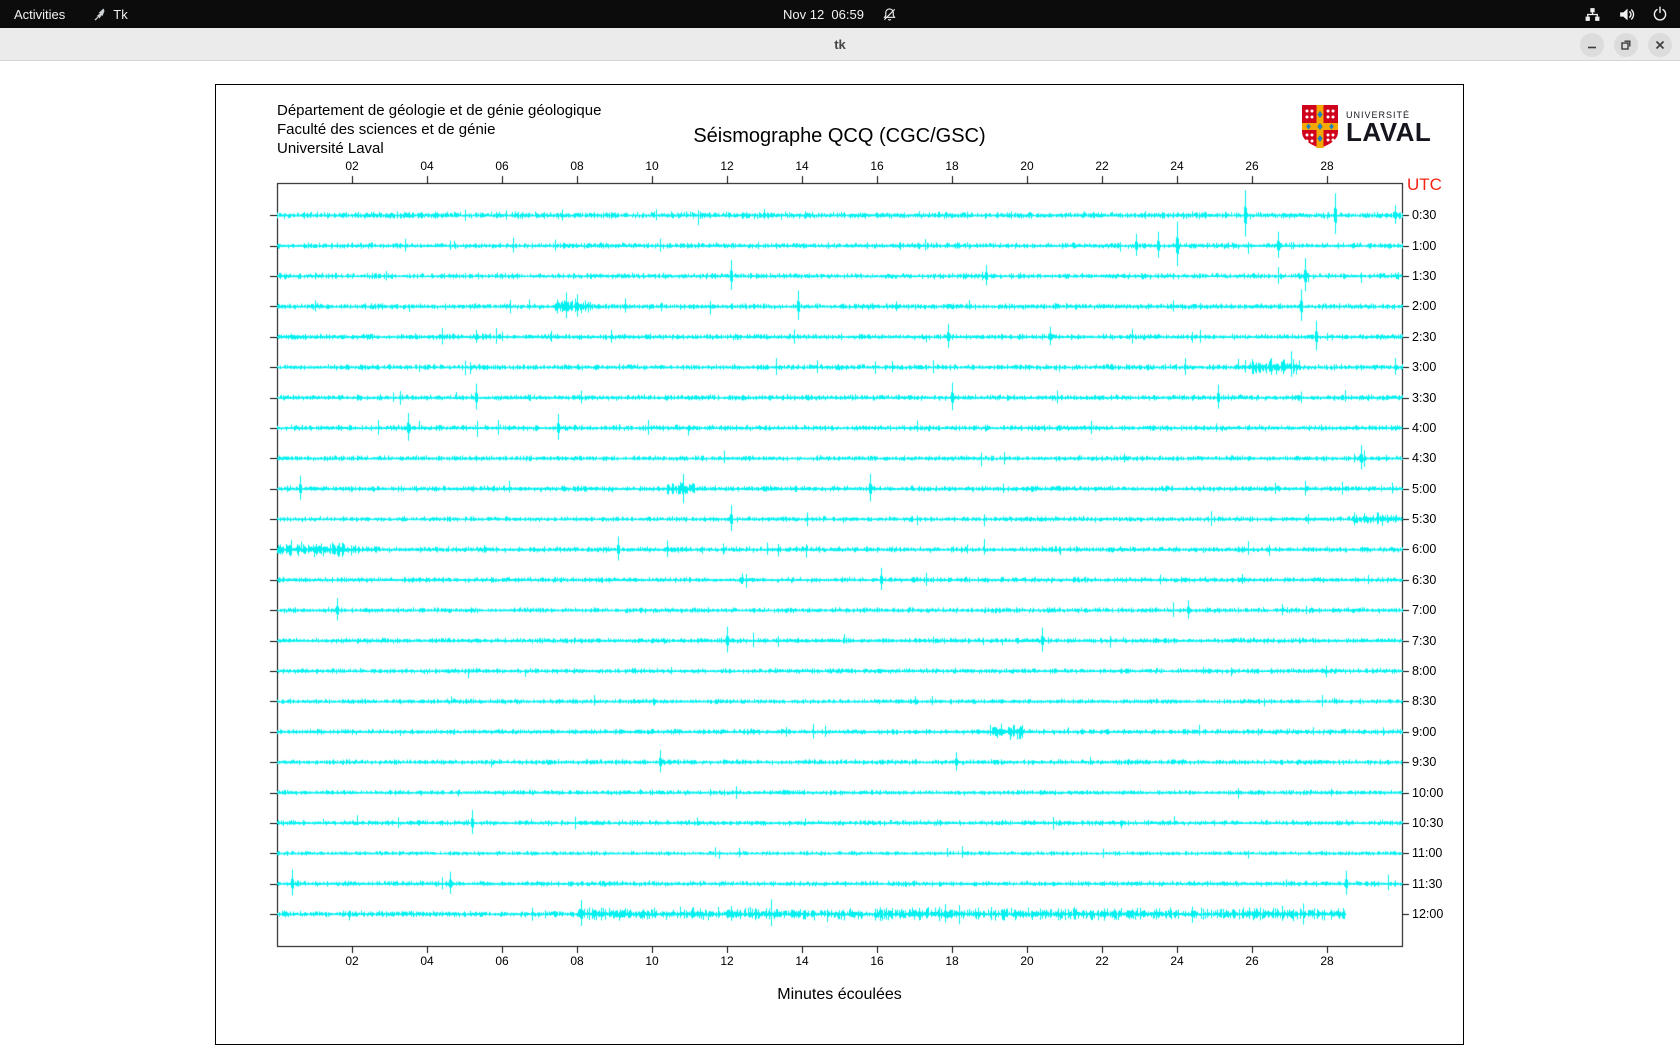 This screenshot has width=1680, height=1050. Describe the element at coordinates (1320, 126) in the screenshot. I see `laval-shield-icon` at that location.